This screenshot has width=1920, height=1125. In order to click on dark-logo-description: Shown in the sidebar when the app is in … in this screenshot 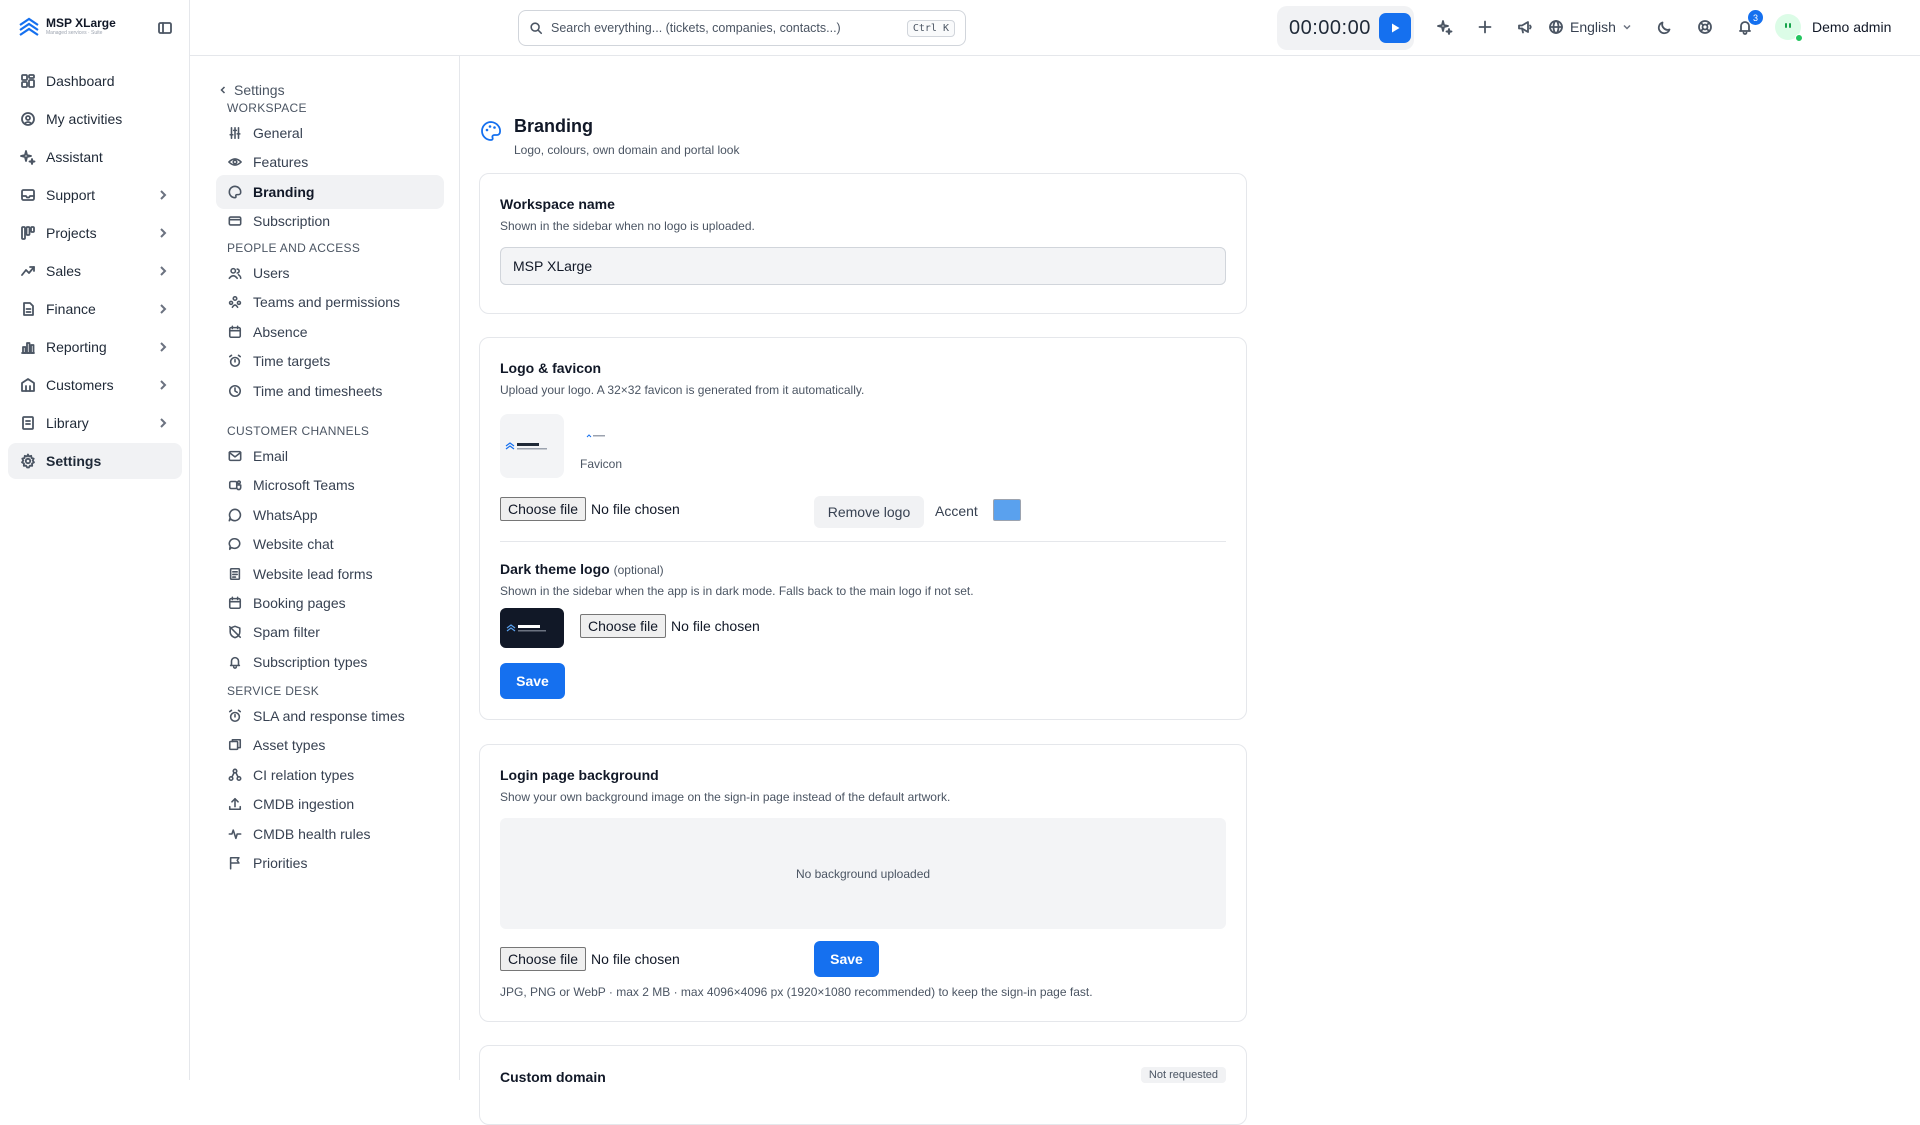, I will do `click(737, 591)`.